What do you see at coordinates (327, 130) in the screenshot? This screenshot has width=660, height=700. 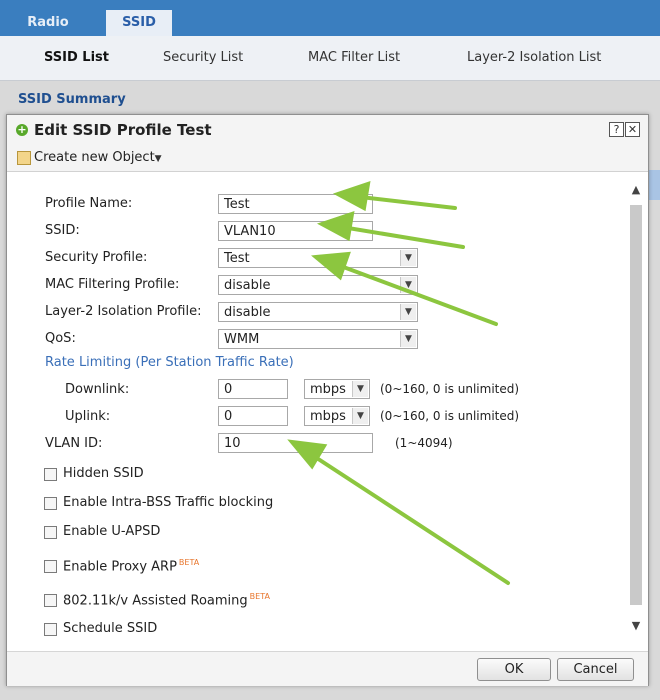 I see `dialog-header: + Edit SSID Profile Test ? ✕` at bounding box center [327, 130].